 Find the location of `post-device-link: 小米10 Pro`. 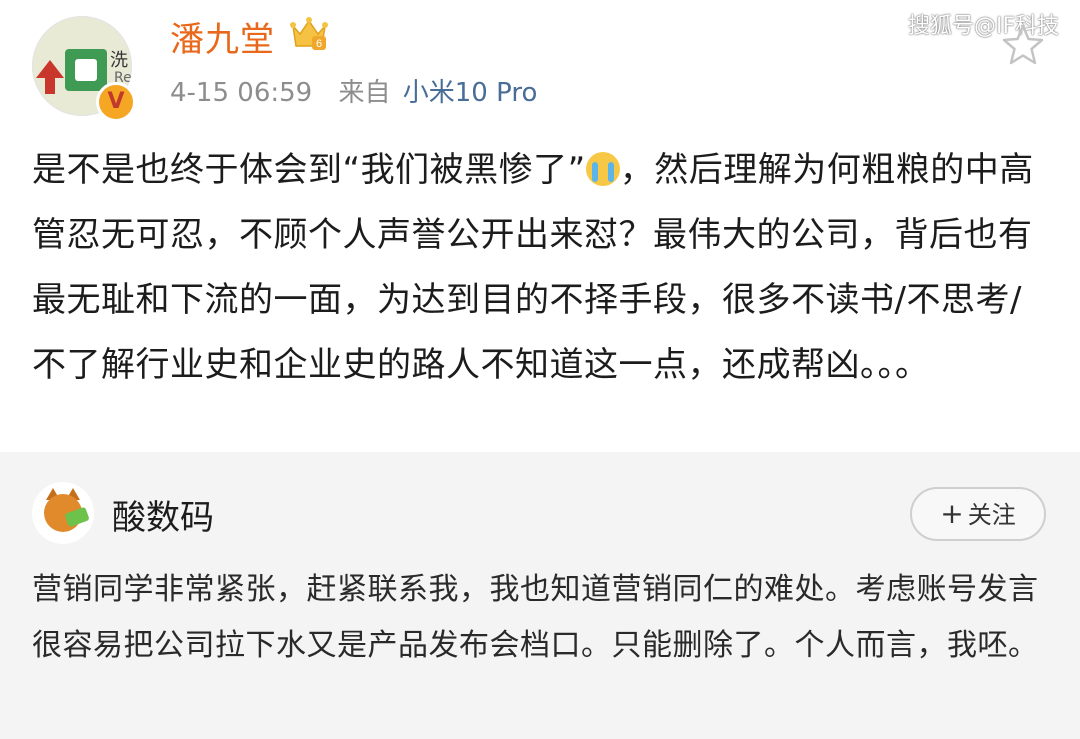

post-device-link: 小米10 Pro is located at coordinates (470, 93).